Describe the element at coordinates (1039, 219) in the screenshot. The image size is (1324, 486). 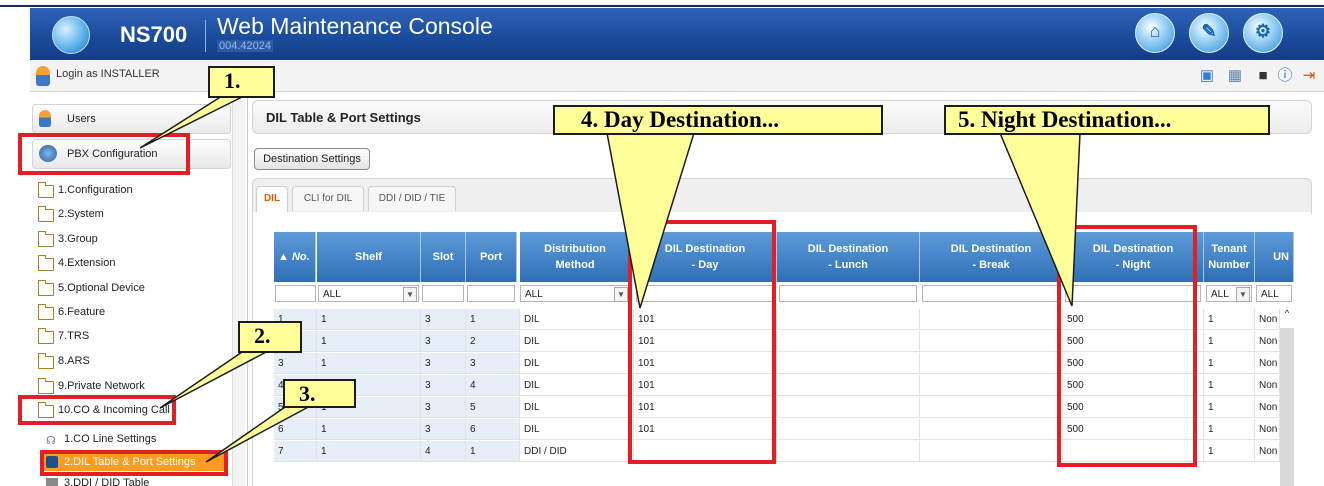
I see `callout-5-pointer` at that location.